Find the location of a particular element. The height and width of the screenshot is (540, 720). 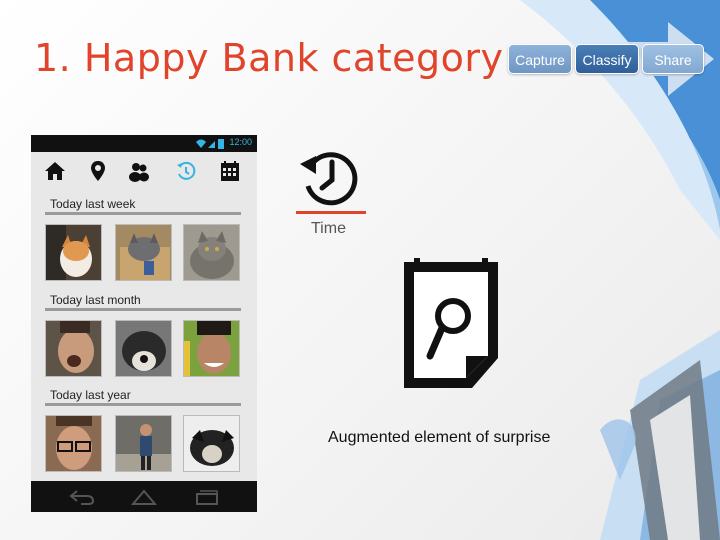

time-label: Time is located at coordinates (328, 228).